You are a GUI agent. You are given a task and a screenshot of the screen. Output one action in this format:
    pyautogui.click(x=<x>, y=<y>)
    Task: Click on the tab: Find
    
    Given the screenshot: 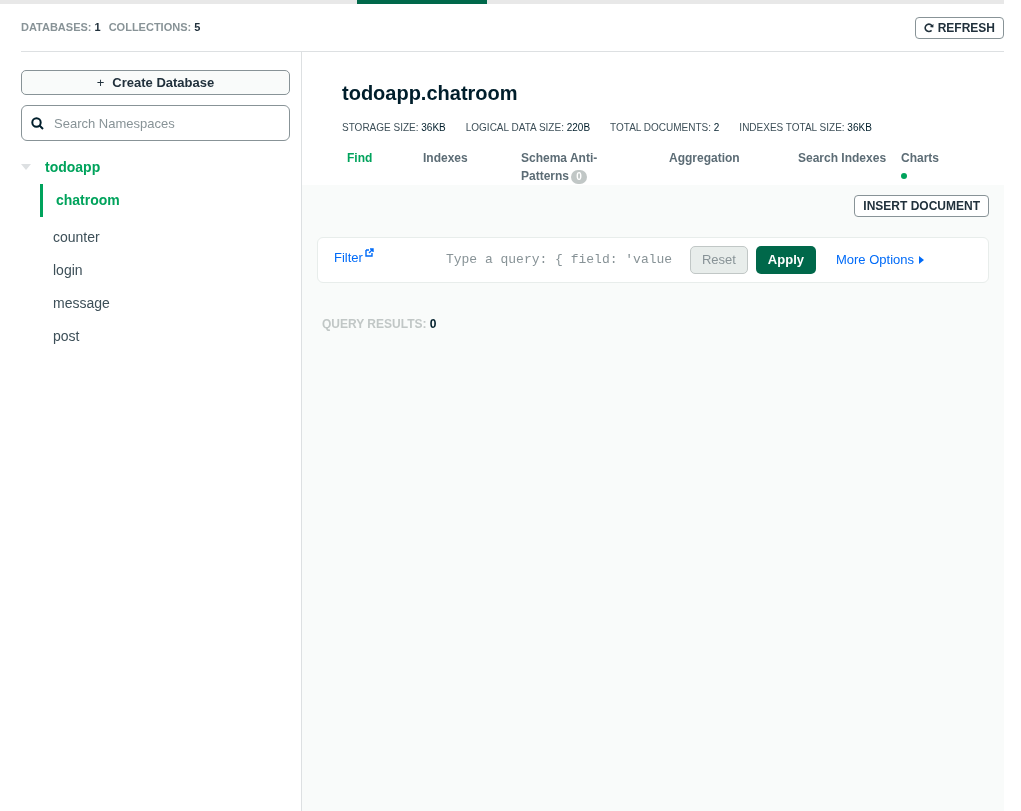 What is the action you would take?
    pyautogui.click(x=360, y=158)
    